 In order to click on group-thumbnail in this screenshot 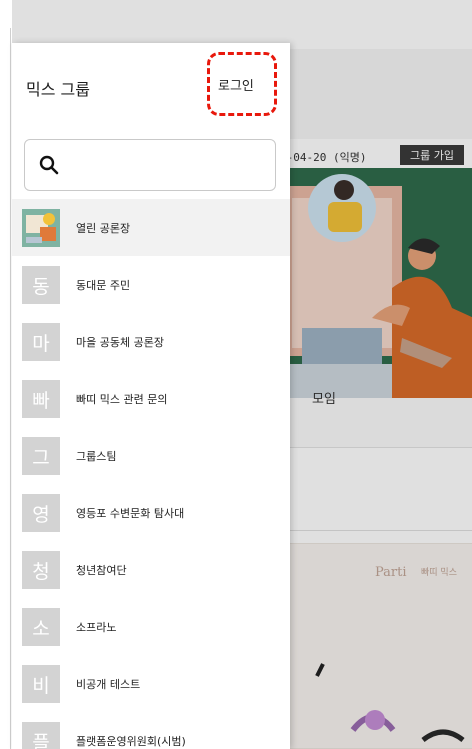, I will do `click(41, 228)`.